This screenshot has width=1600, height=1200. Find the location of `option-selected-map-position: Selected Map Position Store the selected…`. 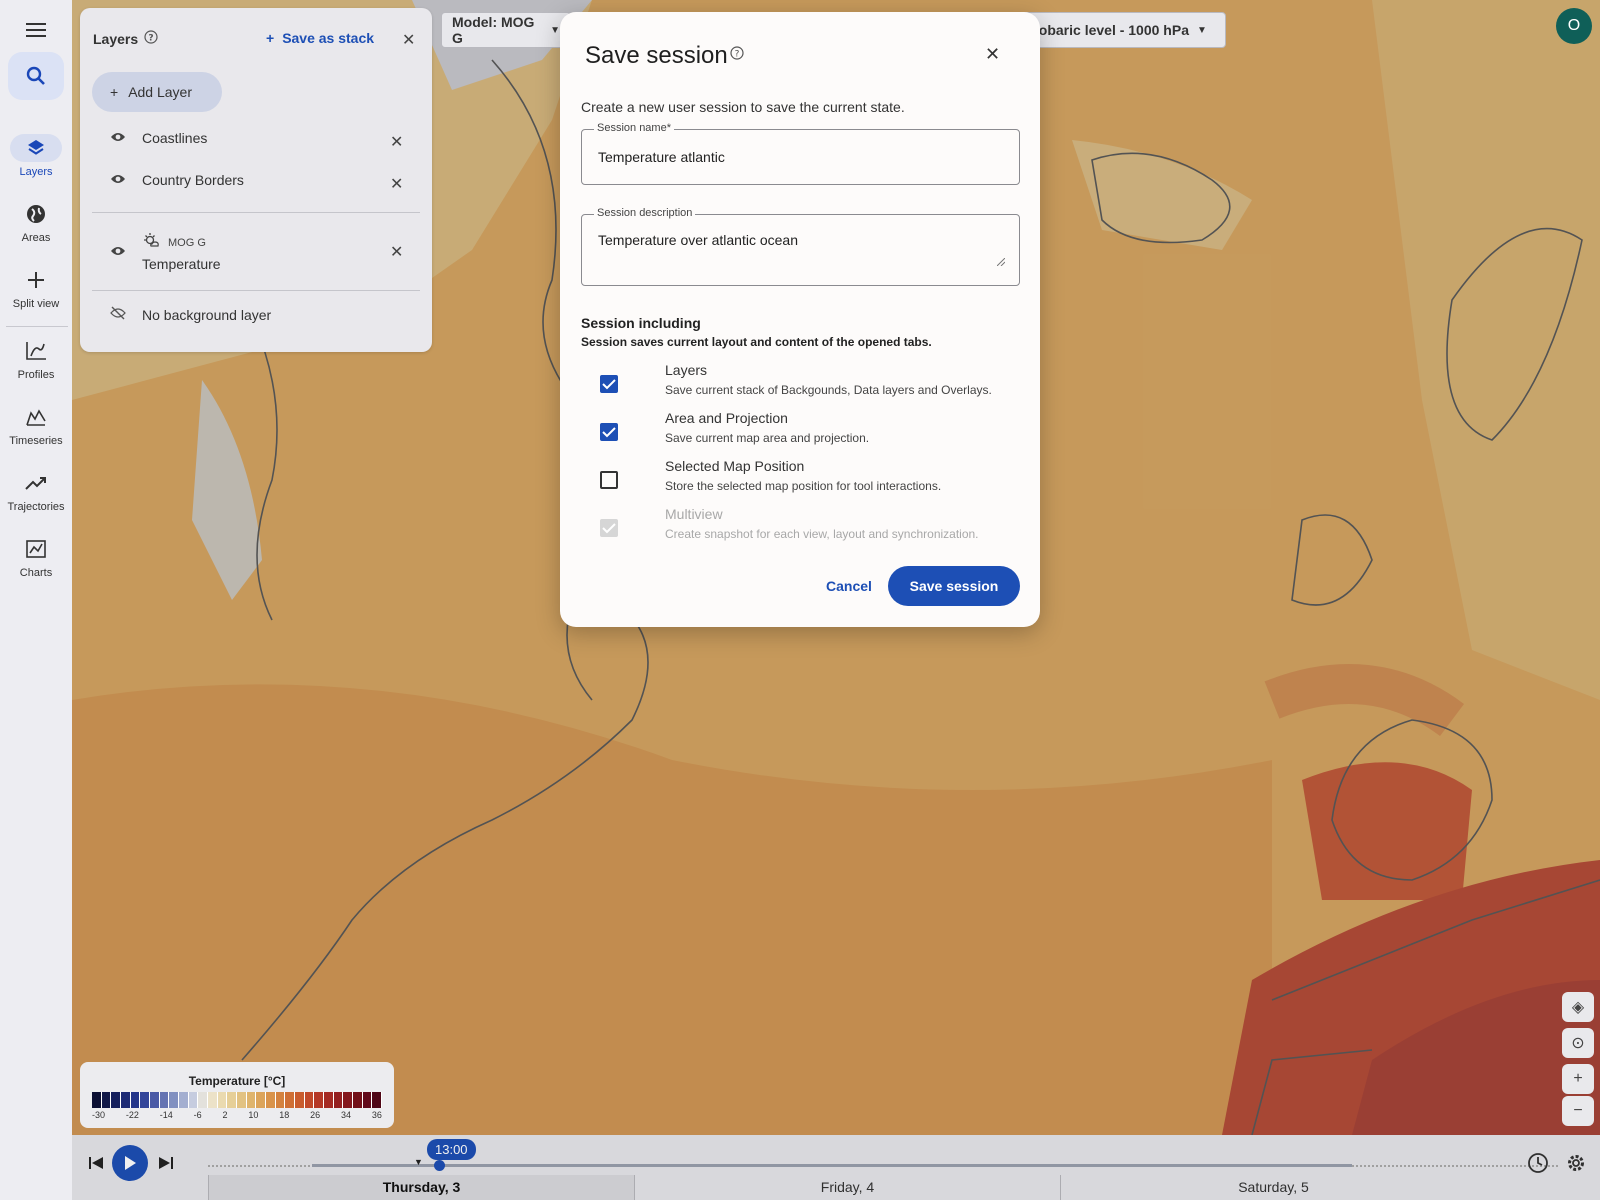

option-selected-map-position: Selected Map Position Store the selected… is located at coordinates (806, 480).